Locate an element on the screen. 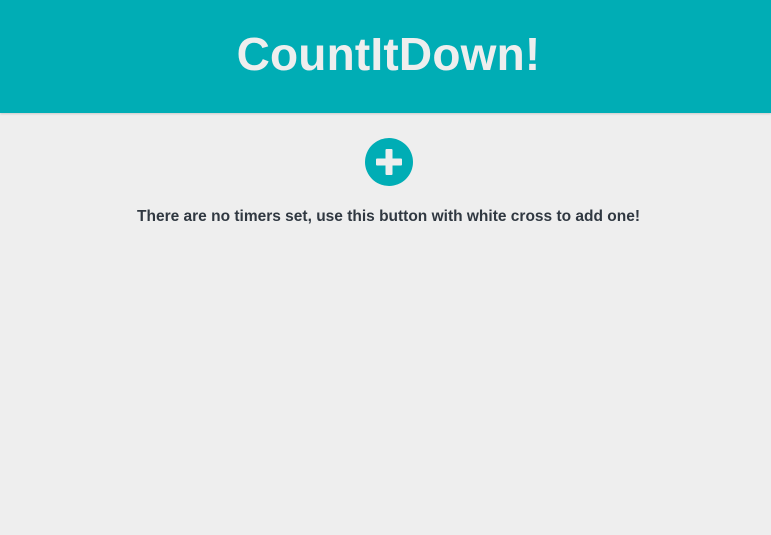 The height and width of the screenshot is (535, 771). add-timer-button is located at coordinates (388, 162).